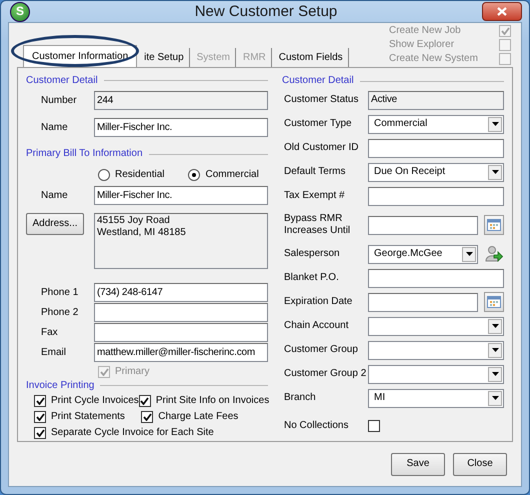 The width and height of the screenshot is (530, 495). What do you see at coordinates (84, 154) in the screenshot?
I see `section-heading: Primary Bill To Information` at bounding box center [84, 154].